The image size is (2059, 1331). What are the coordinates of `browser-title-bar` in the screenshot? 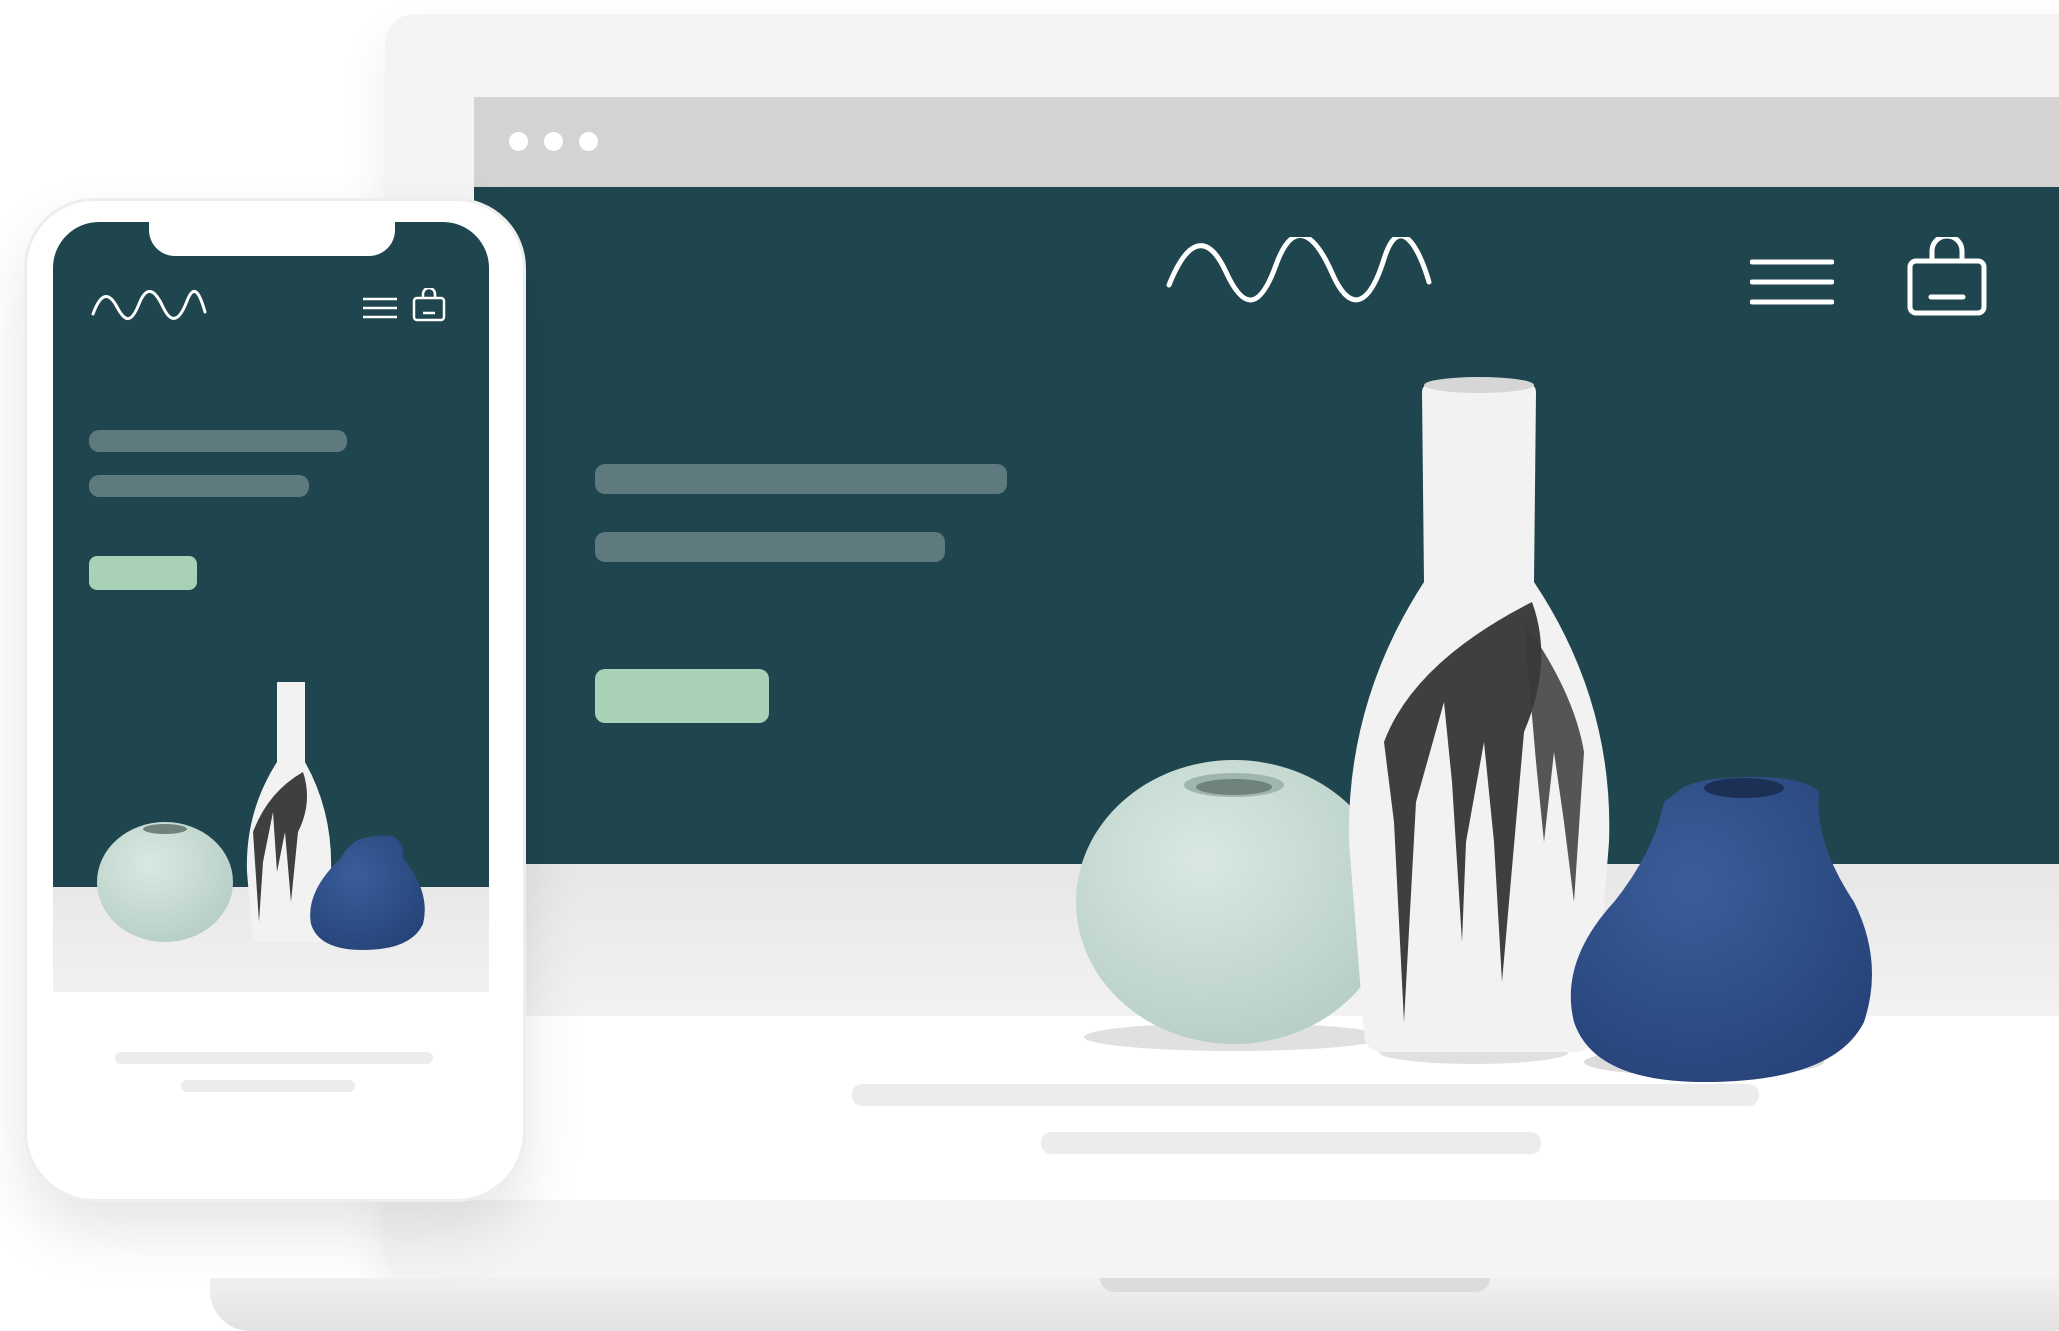 It's located at (1266, 142).